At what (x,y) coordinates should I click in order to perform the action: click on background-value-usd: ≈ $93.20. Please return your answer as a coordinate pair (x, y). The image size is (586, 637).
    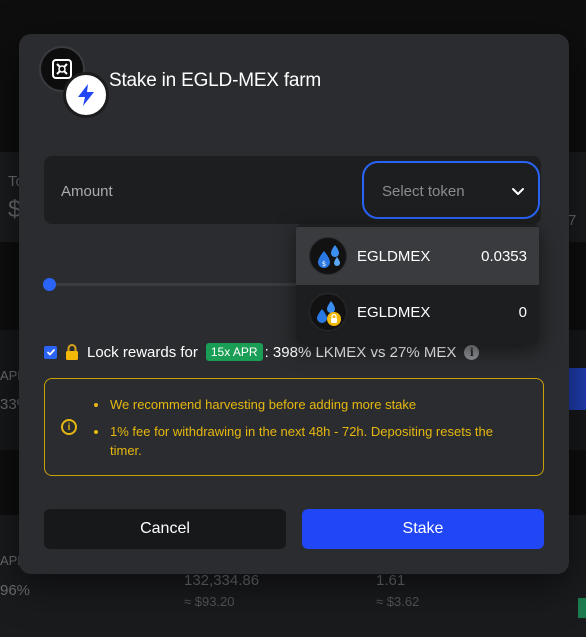
    Looking at the image, I should click on (209, 601).